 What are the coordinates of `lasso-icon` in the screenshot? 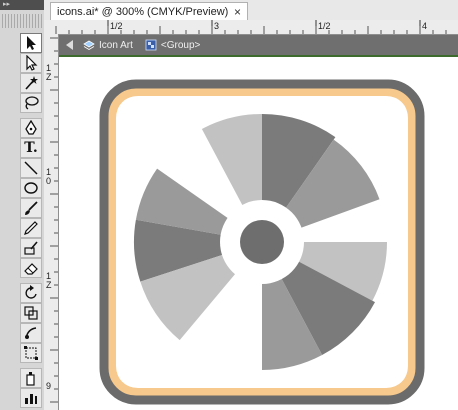 It's located at (32, 103).